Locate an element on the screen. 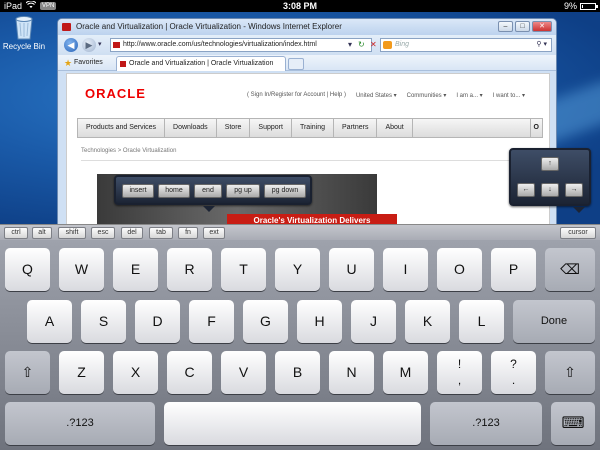 The image size is (600, 450). page-up-key: pg up is located at coordinates (243, 191).